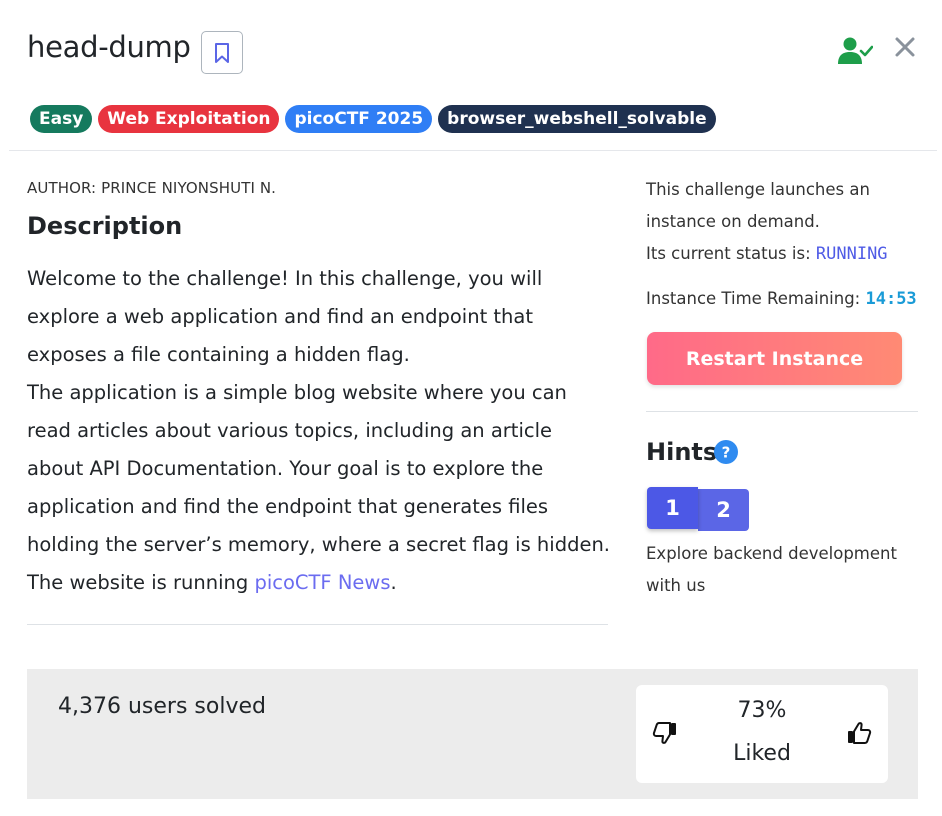 The height and width of the screenshot is (816, 942). I want to click on description-heading: Description, so click(105, 226).